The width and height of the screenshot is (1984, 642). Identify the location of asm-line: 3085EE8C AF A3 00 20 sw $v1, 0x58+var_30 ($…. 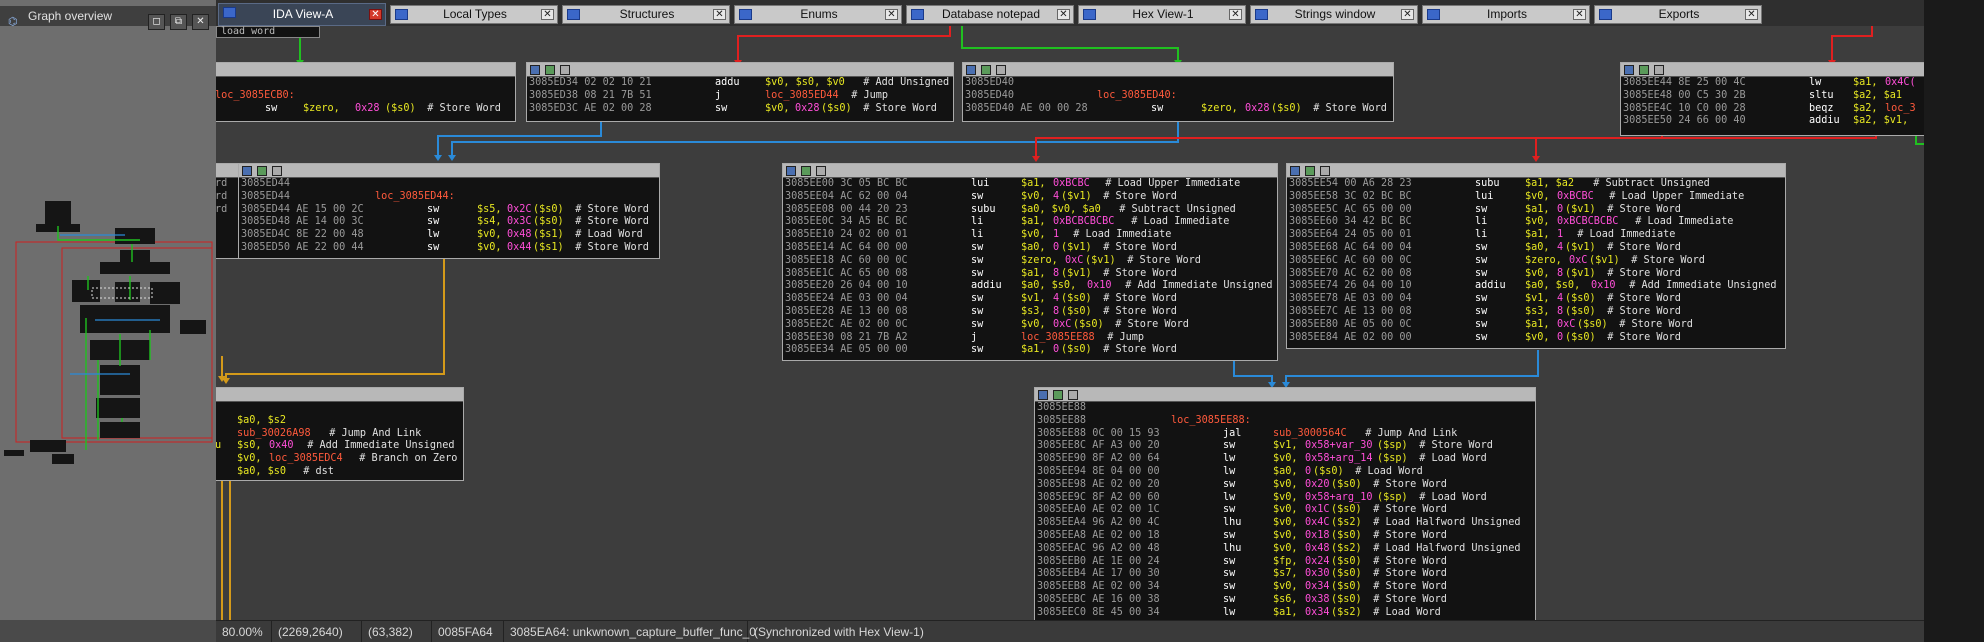
(1286, 446).